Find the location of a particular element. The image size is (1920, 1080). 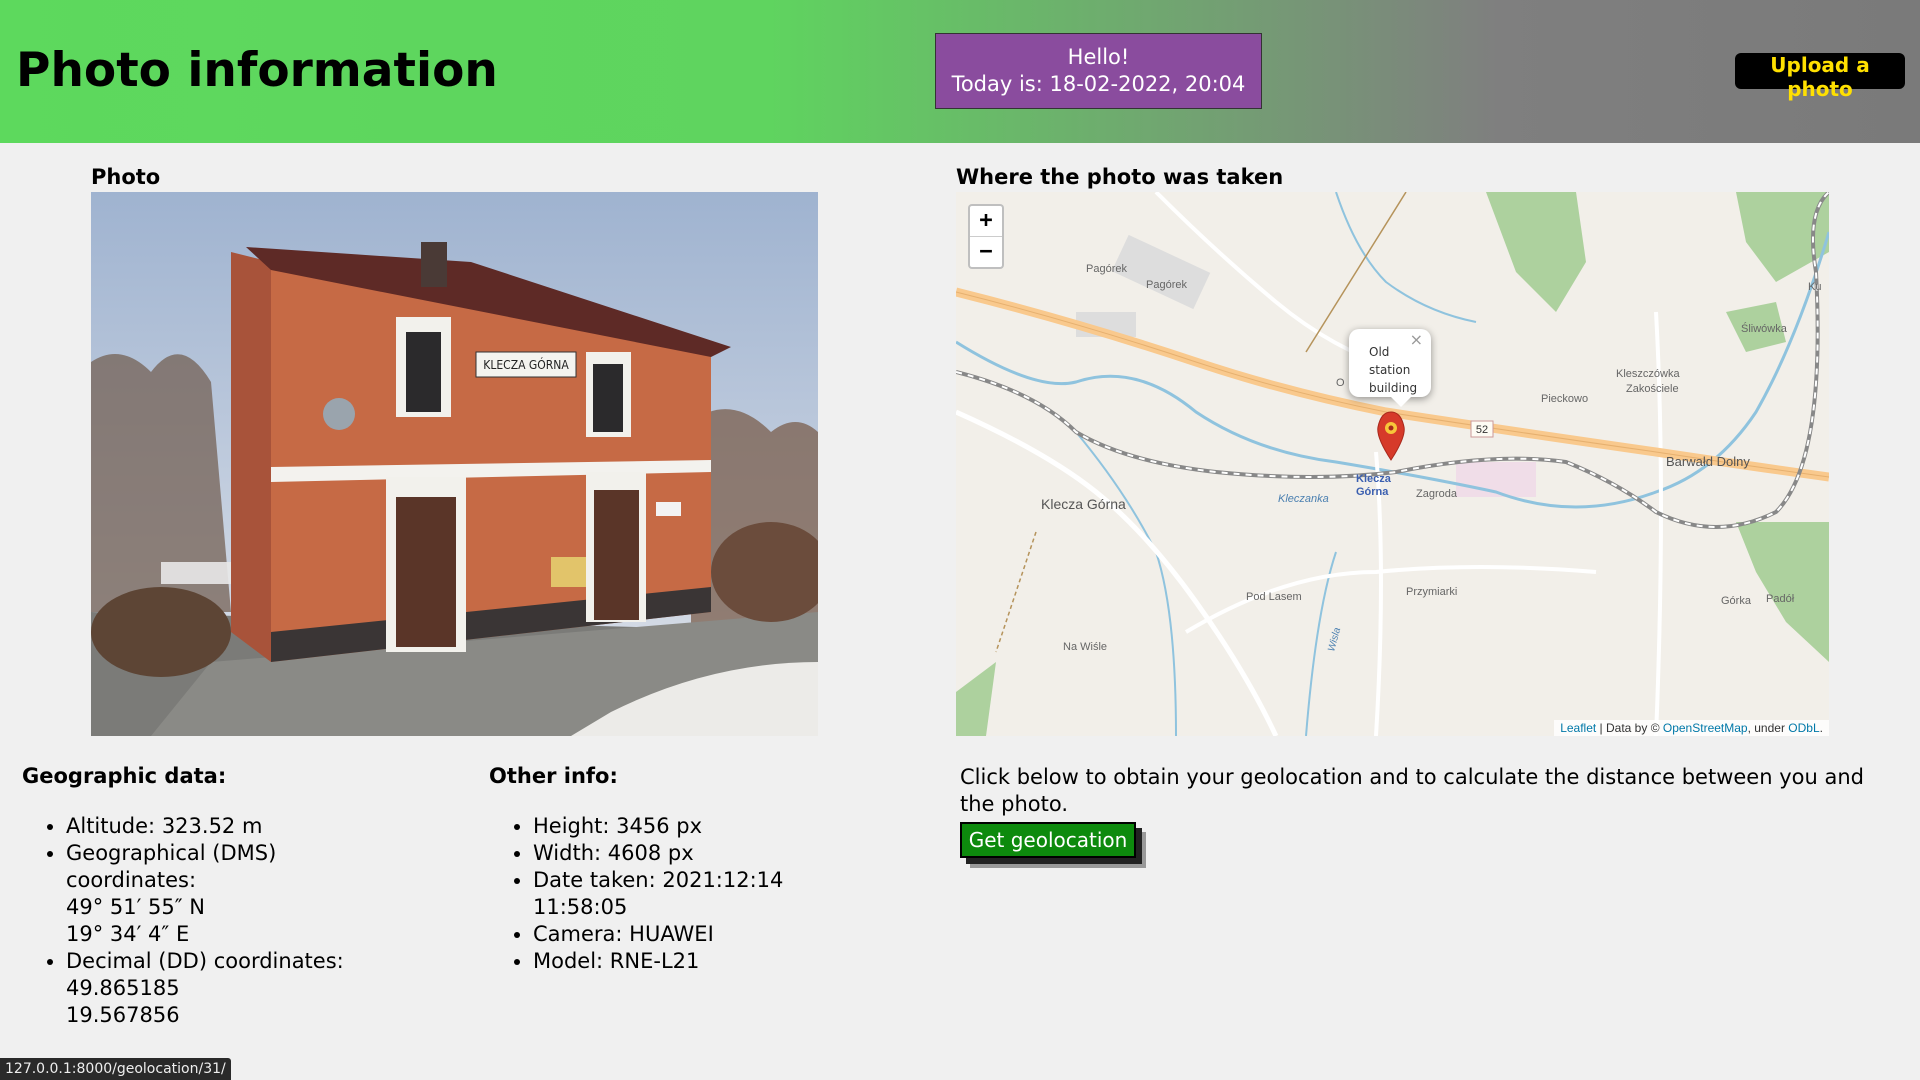

map-label-pieckowo: Pieckowo is located at coordinates (1564, 399).